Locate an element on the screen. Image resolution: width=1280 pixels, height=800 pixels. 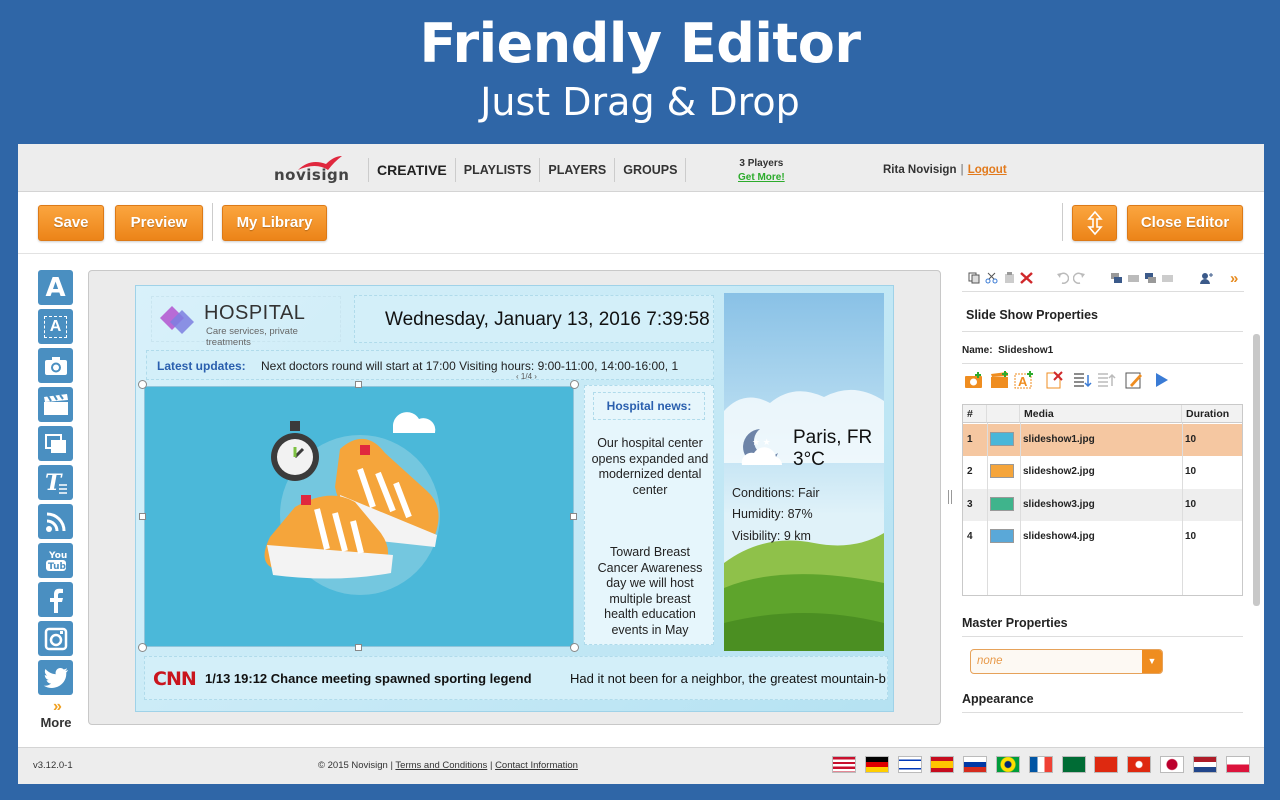
rich-text-tool: T is located at coordinates (55, 482).